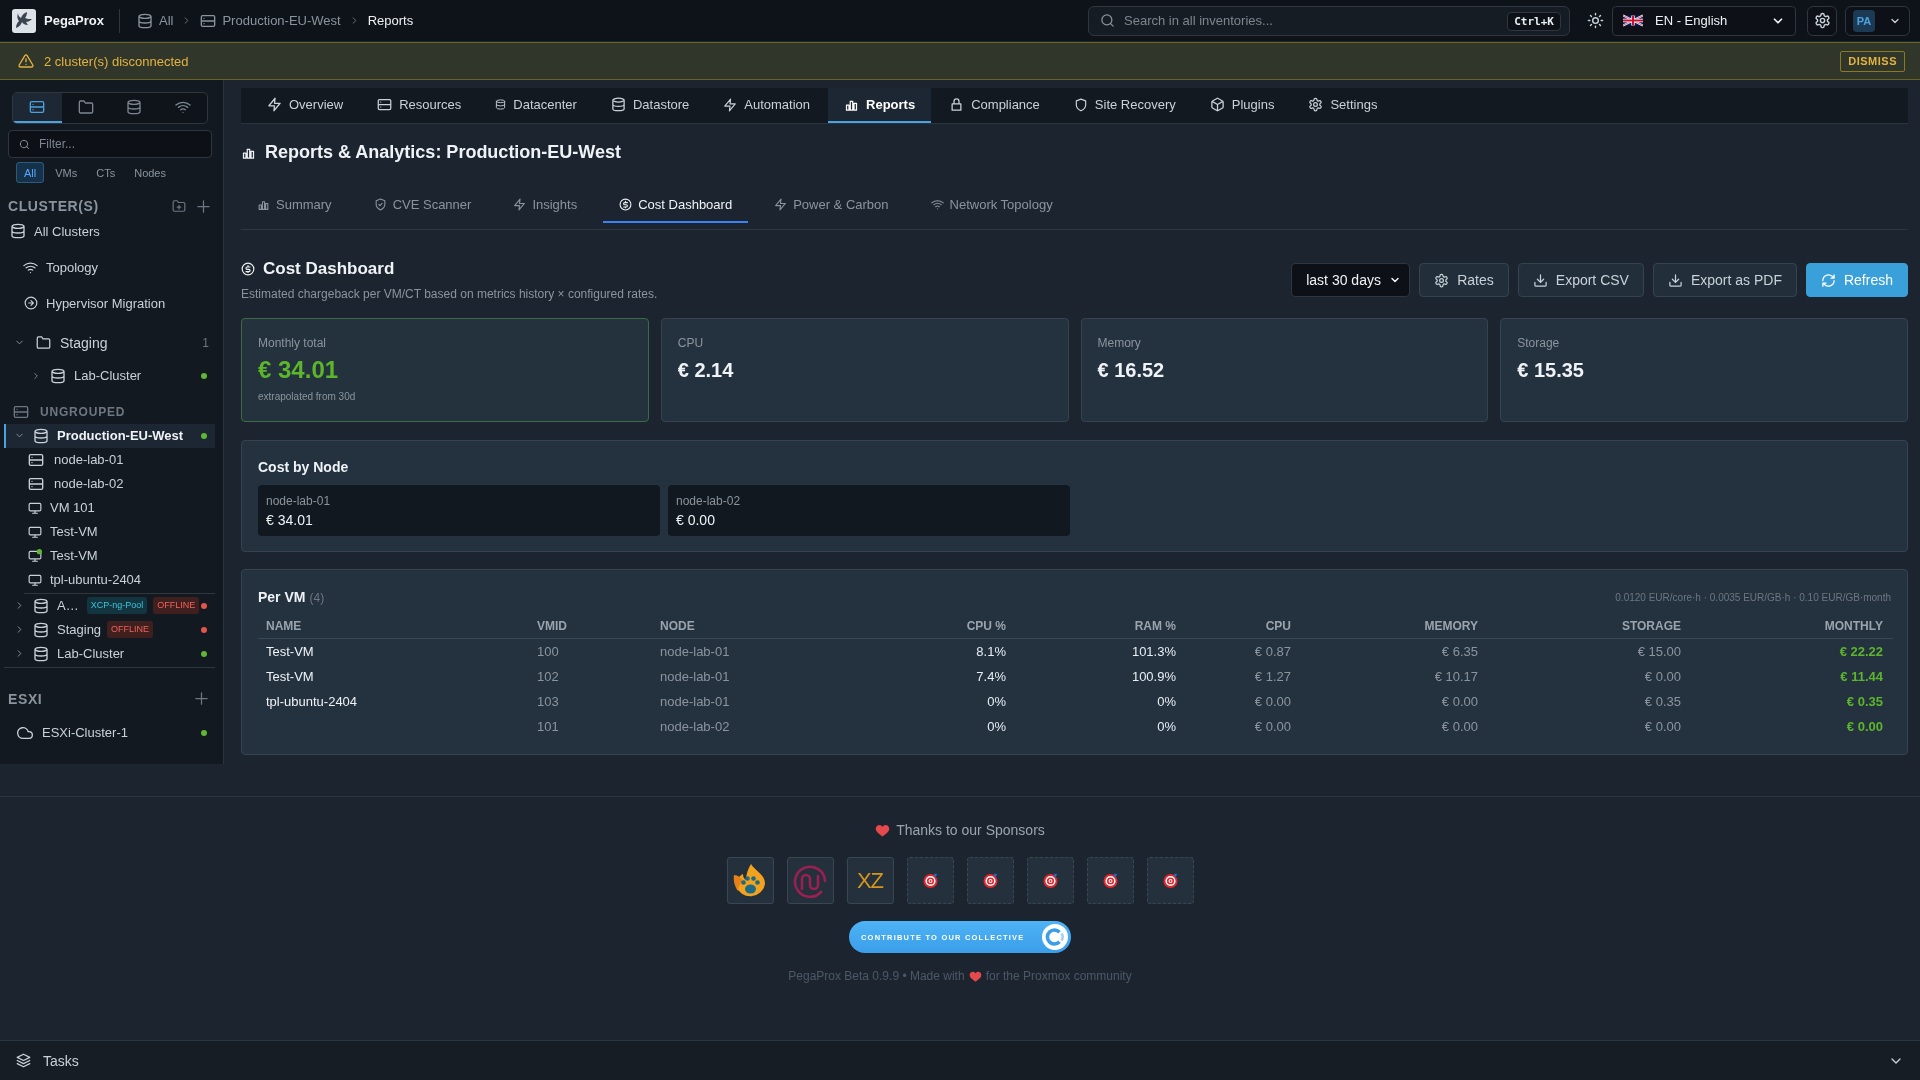 The image size is (1920, 1080). I want to click on nav-tab: Resources, so click(419, 105).